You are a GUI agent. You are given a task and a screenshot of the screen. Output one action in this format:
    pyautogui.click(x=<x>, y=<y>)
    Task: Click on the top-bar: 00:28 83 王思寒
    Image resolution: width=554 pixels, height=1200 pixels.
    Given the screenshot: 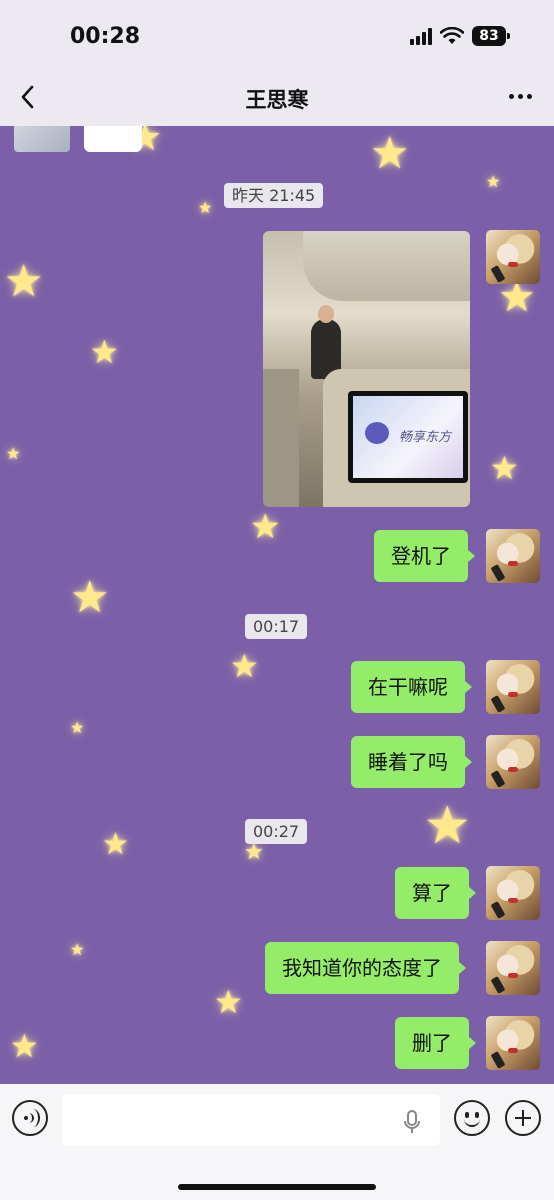 What is the action you would take?
    pyautogui.click(x=277, y=63)
    